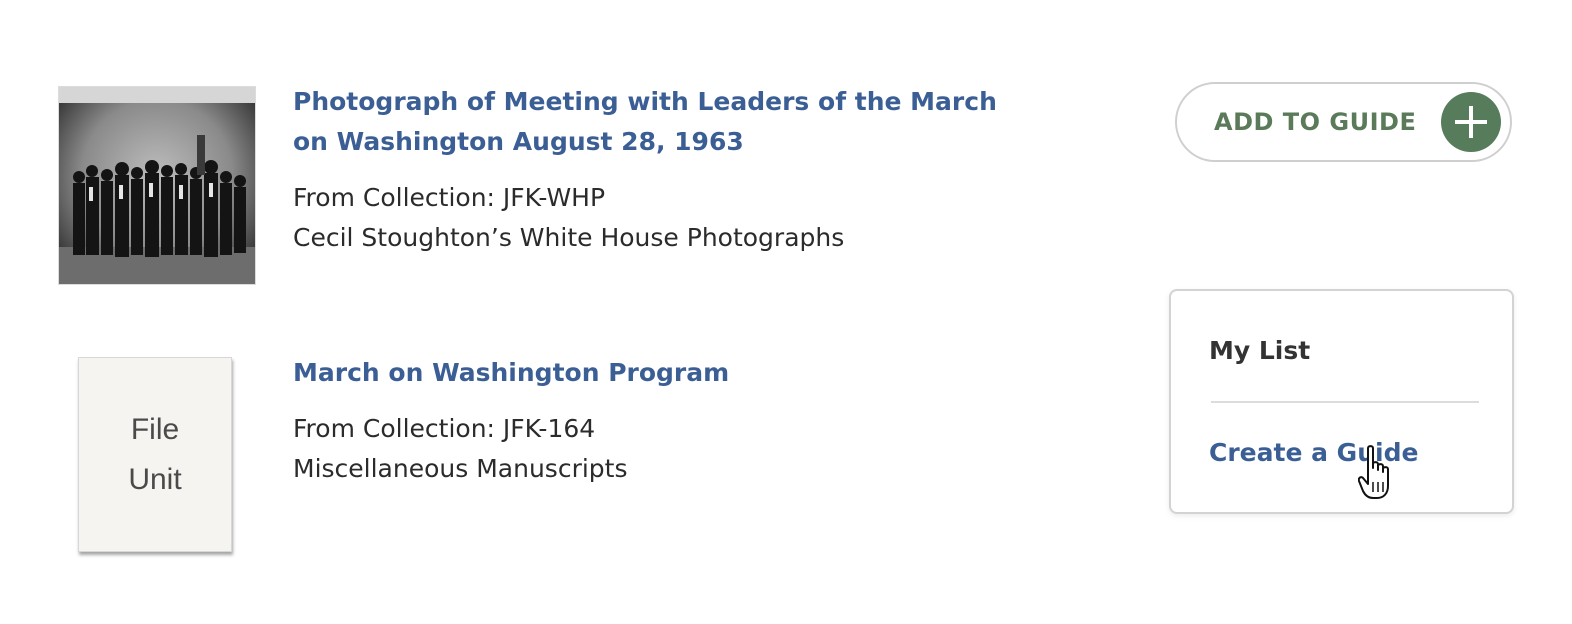  I want to click on file-unit-text-line1: File, so click(155, 429).